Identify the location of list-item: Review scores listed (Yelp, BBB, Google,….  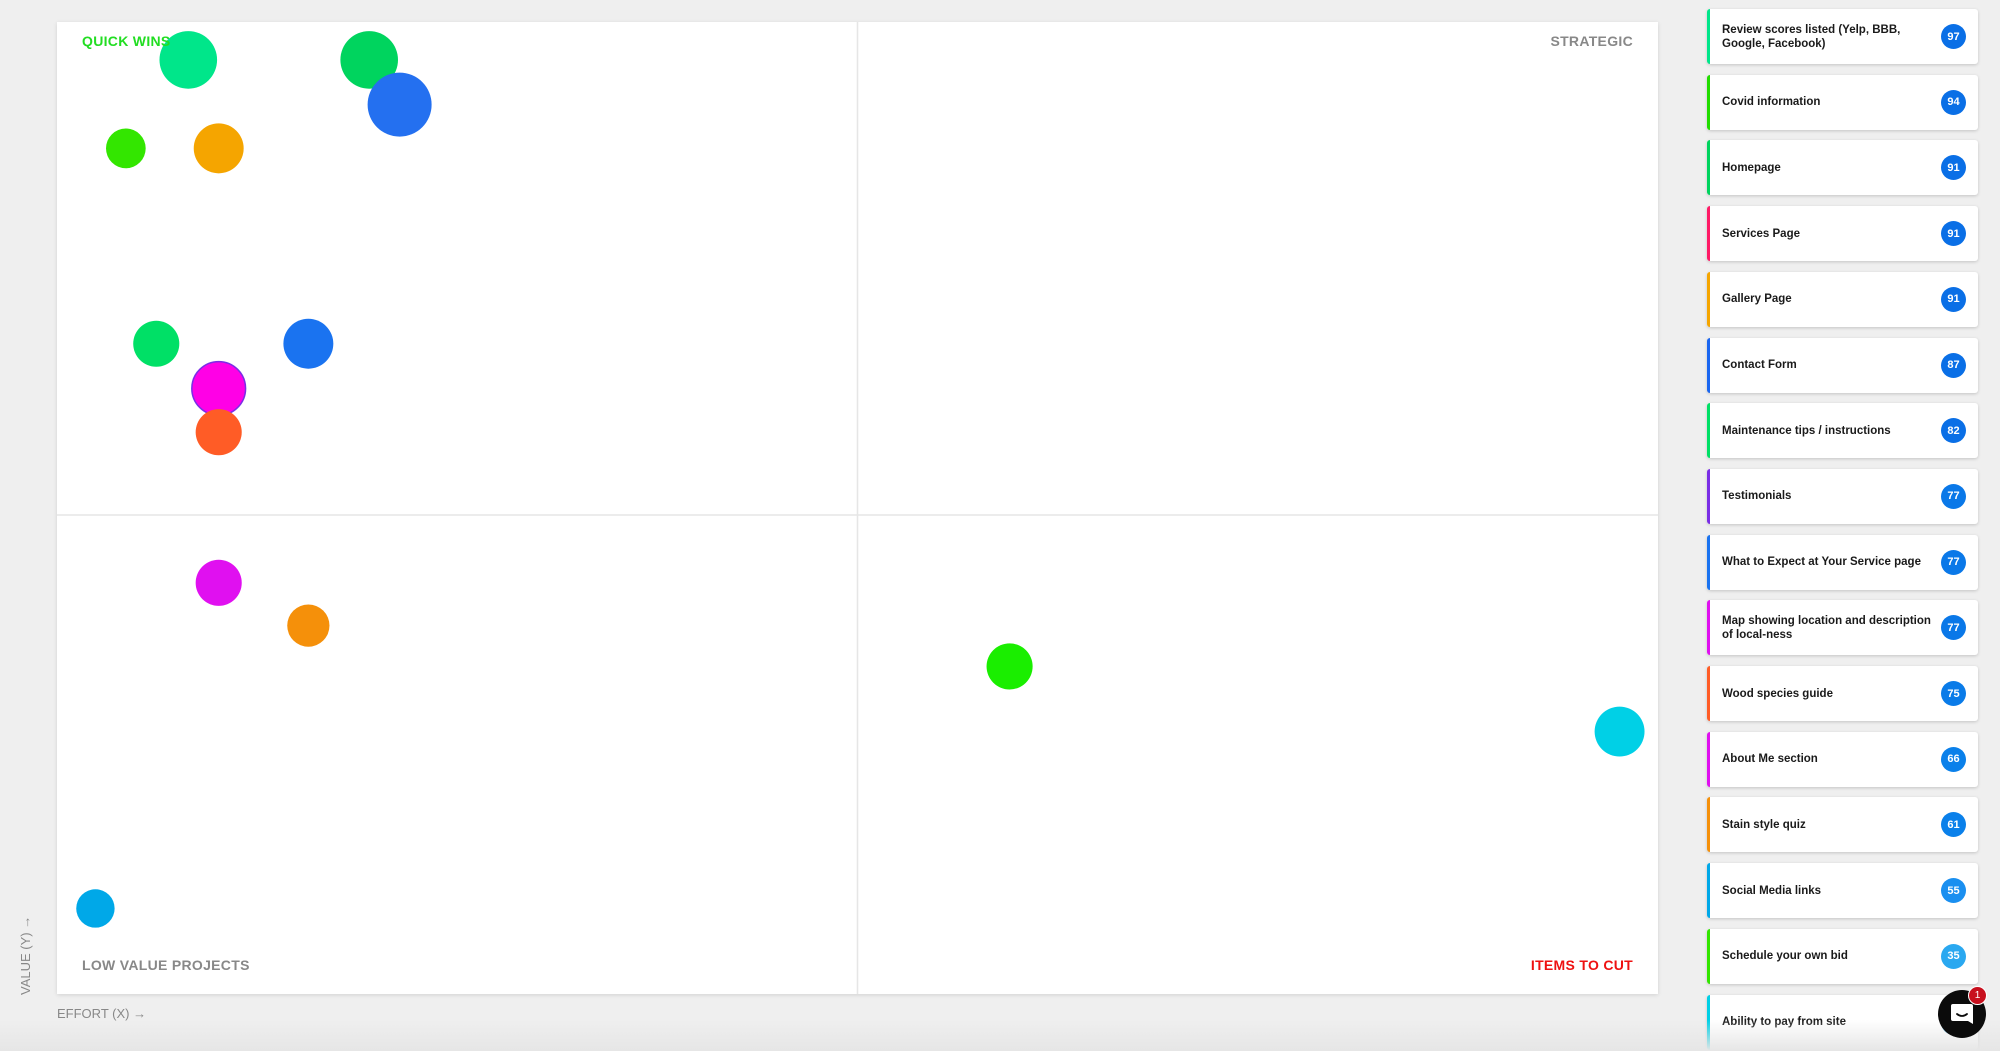
(1842, 36).